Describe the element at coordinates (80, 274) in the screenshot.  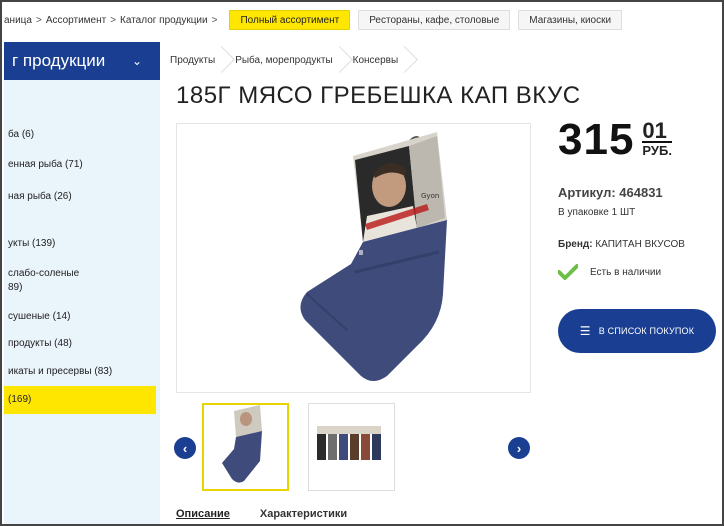
I see `sidebar-item: слабо-соленые` at that location.